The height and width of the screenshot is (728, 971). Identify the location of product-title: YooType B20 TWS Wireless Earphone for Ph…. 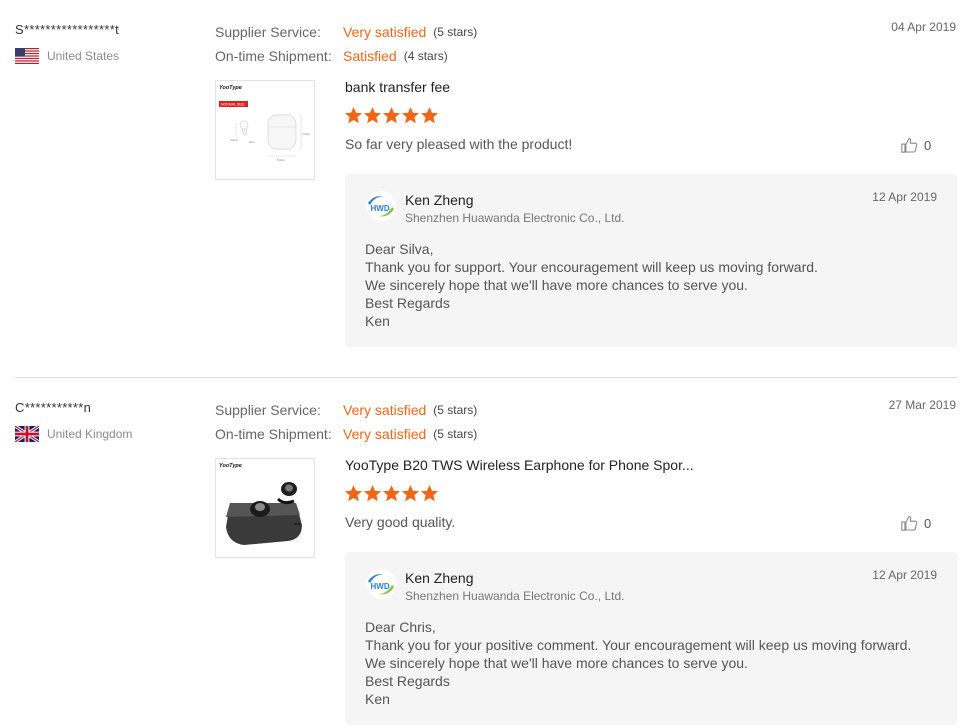
(519, 465).